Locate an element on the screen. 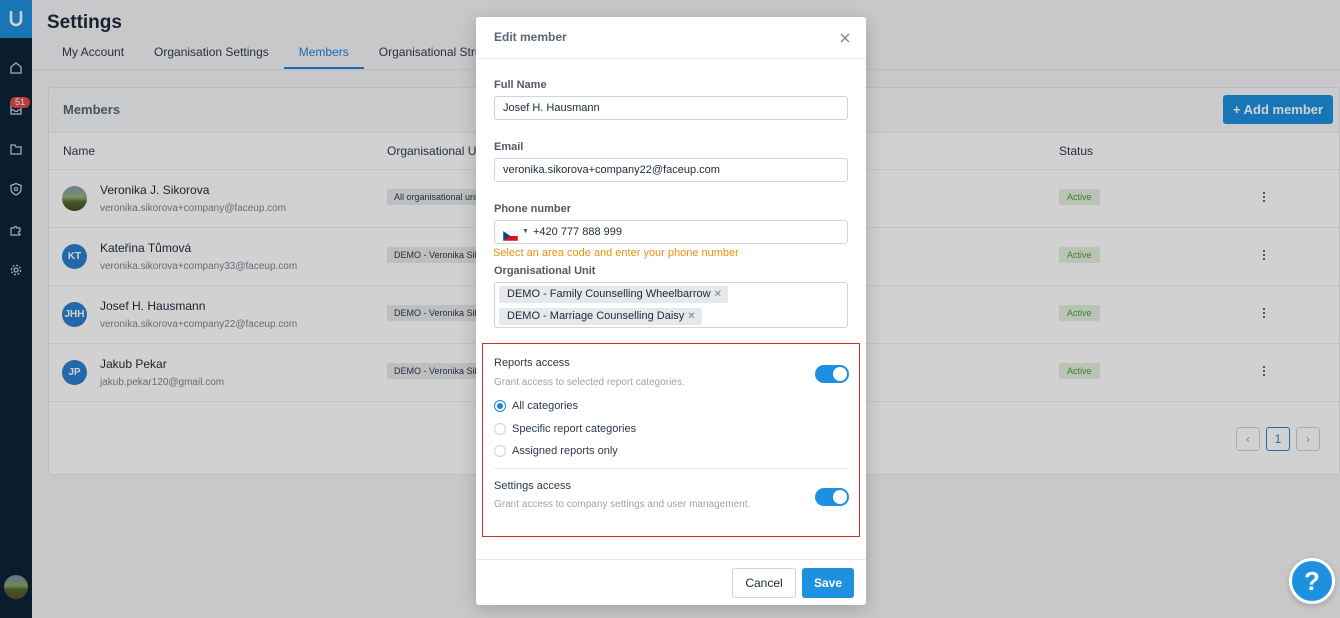  unit-tag: DEMO - Family Counselling Wheelbarrow ✕ is located at coordinates (613, 294).